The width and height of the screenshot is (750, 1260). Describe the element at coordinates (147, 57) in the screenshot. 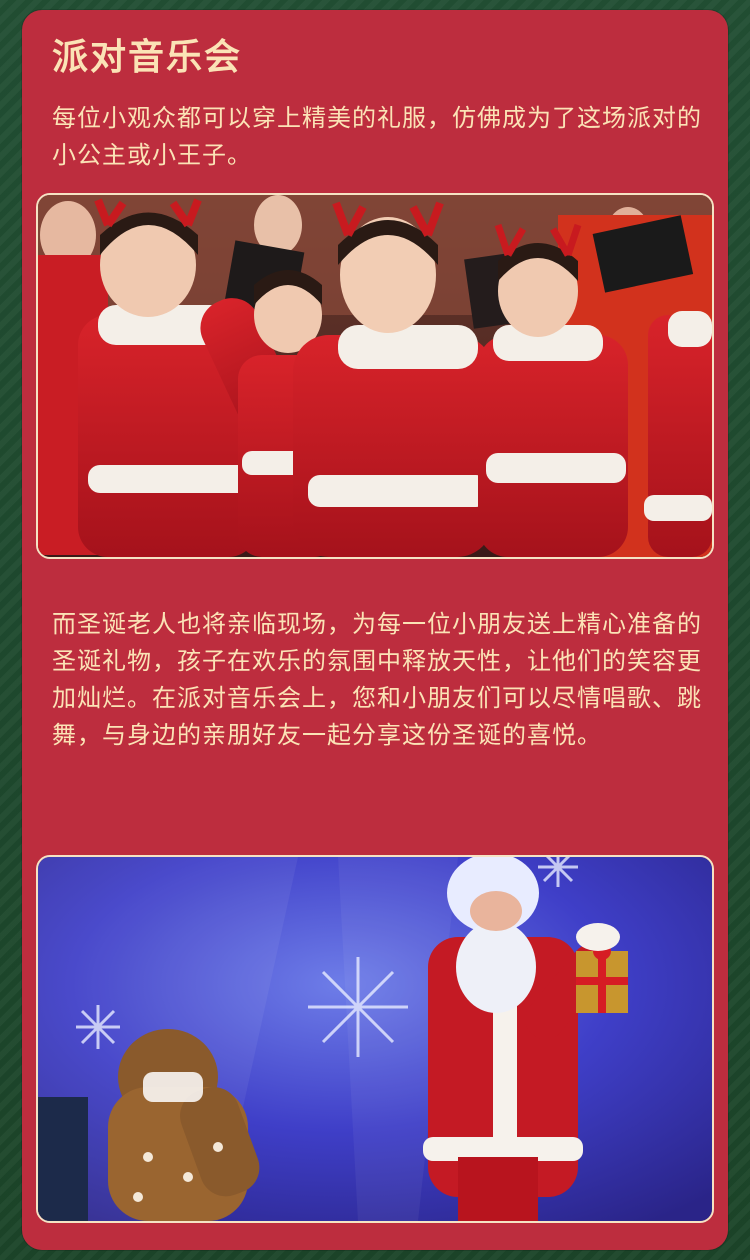

I see `section-title: 派对音乐会` at that location.